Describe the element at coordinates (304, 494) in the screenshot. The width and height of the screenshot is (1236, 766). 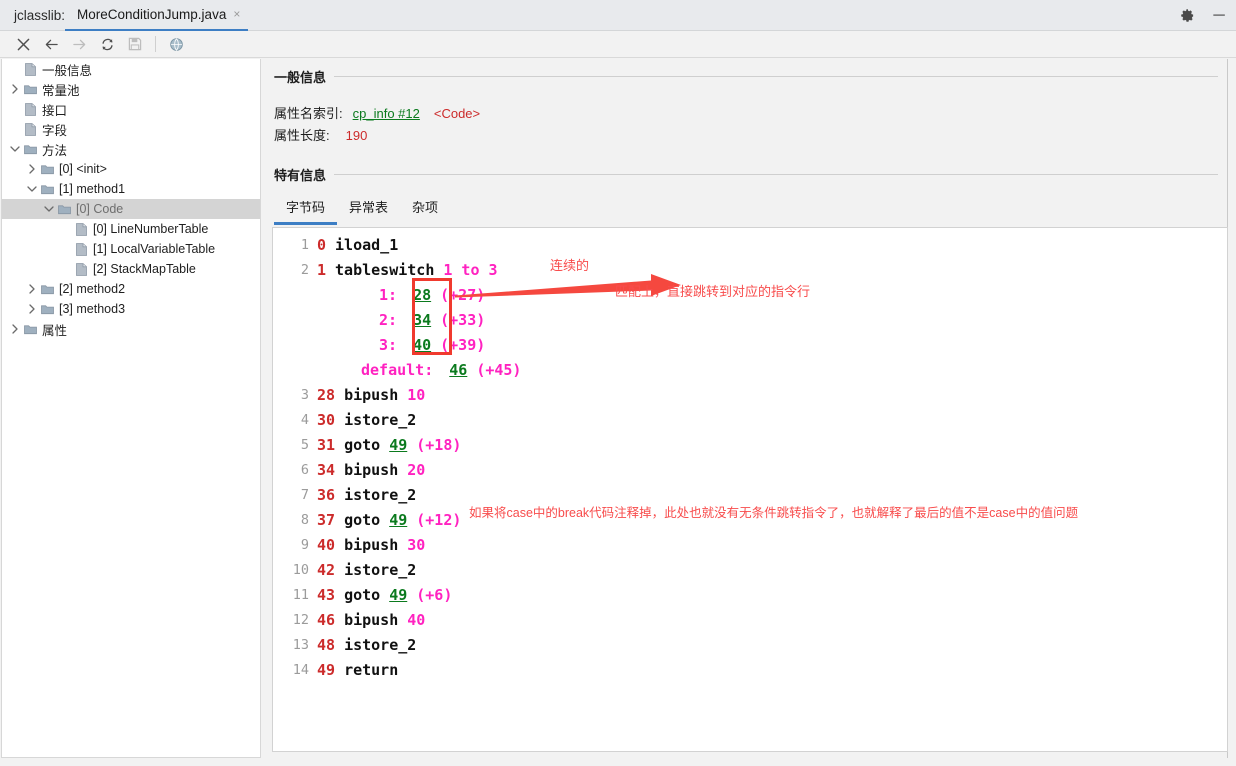
I see `line-number: 7` at that location.